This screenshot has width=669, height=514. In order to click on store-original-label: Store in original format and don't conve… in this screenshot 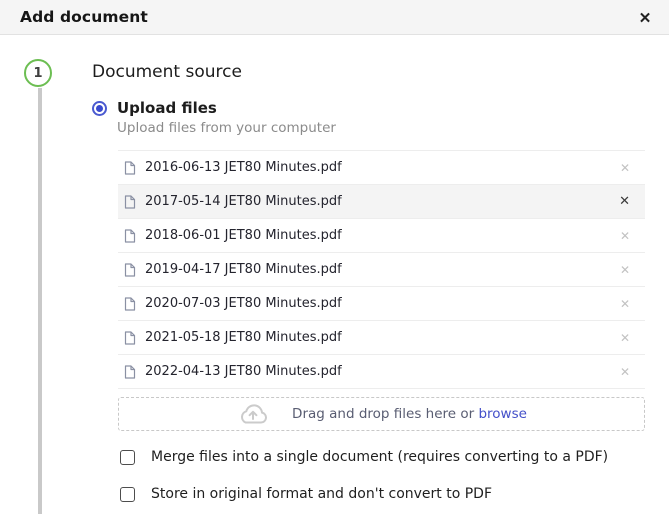, I will do `click(322, 494)`.